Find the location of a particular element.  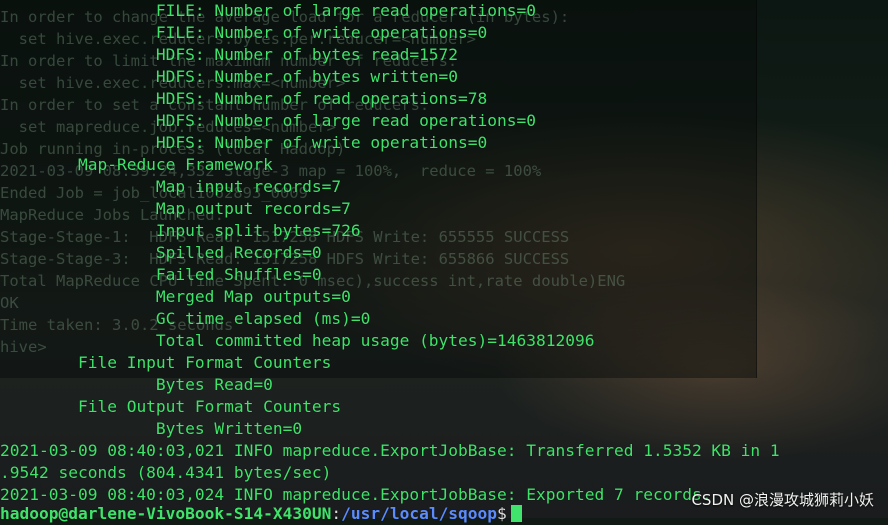

prompt-user-host: hadoop@darlene-VivoBook-S14-X430UN is located at coordinates (166, 513).